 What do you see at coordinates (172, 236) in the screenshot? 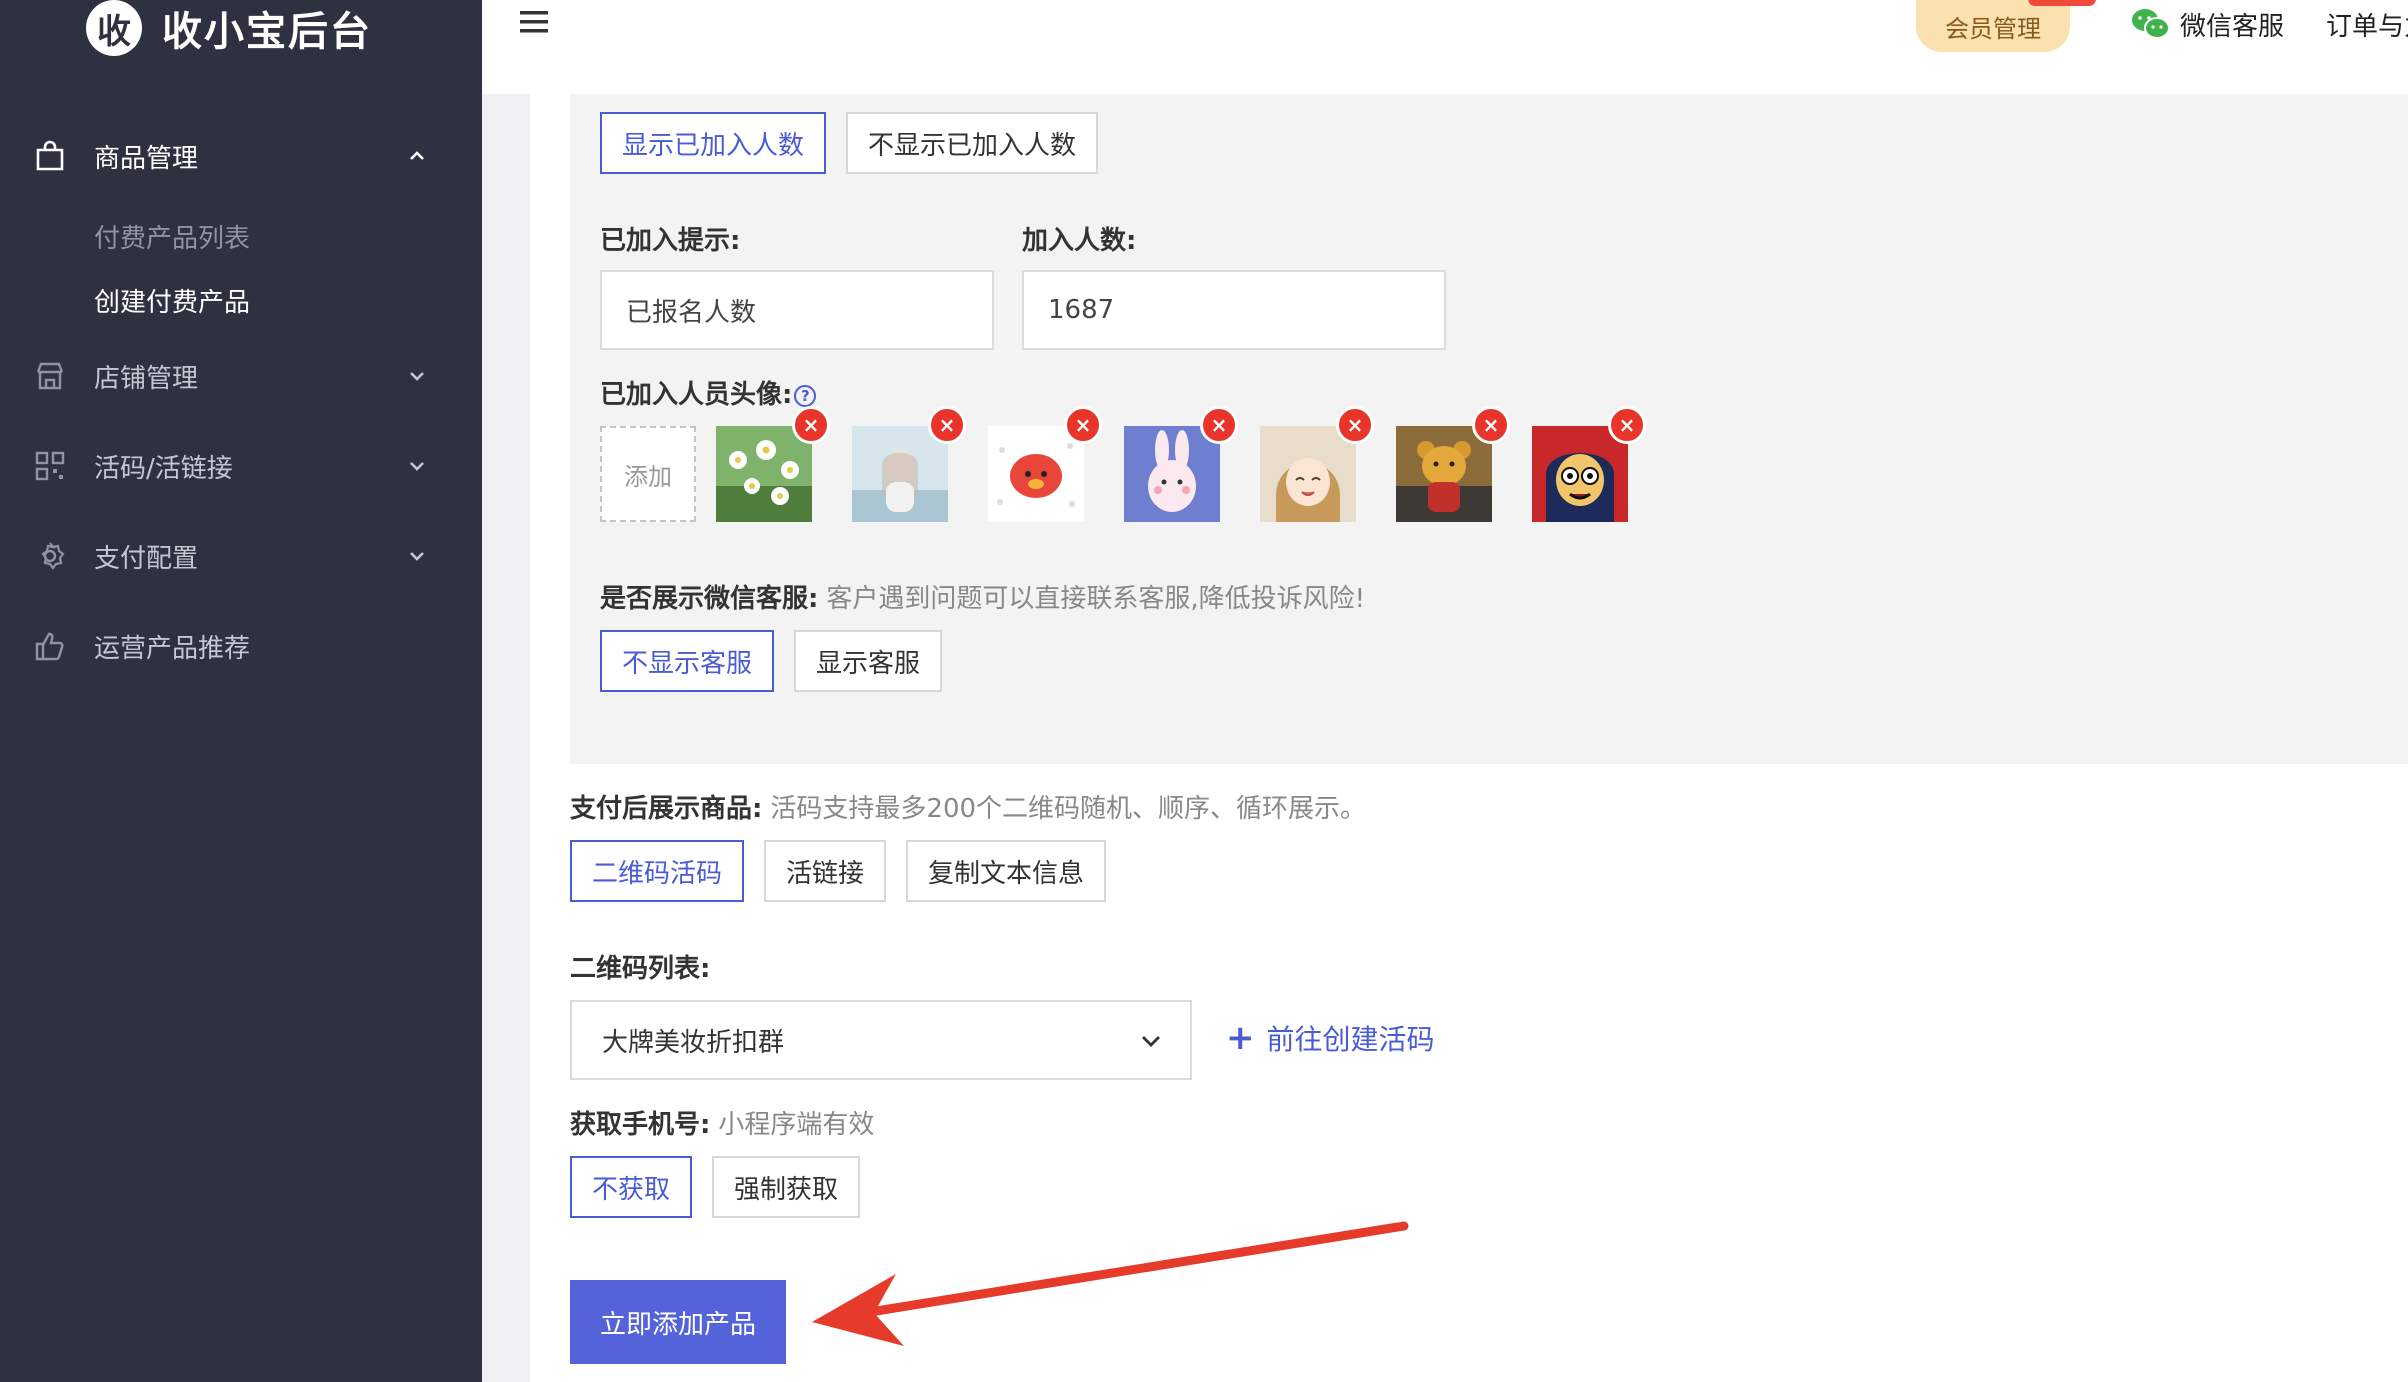
I see `sidebar-subitem-paid-product-list: 付费产品列表` at bounding box center [172, 236].